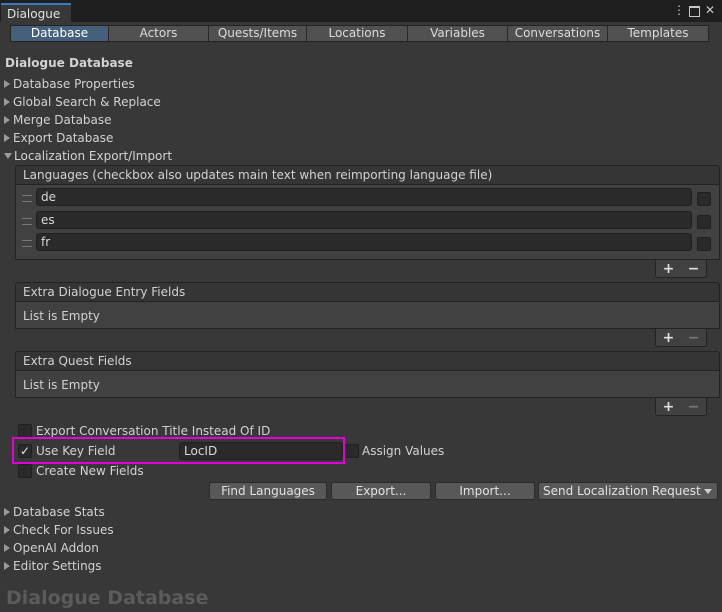 The height and width of the screenshot is (612, 722). Describe the element at coordinates (367, 361) in the screenshot. I see `extra-quest-fields-header: Extra Quest Fields` at that location.